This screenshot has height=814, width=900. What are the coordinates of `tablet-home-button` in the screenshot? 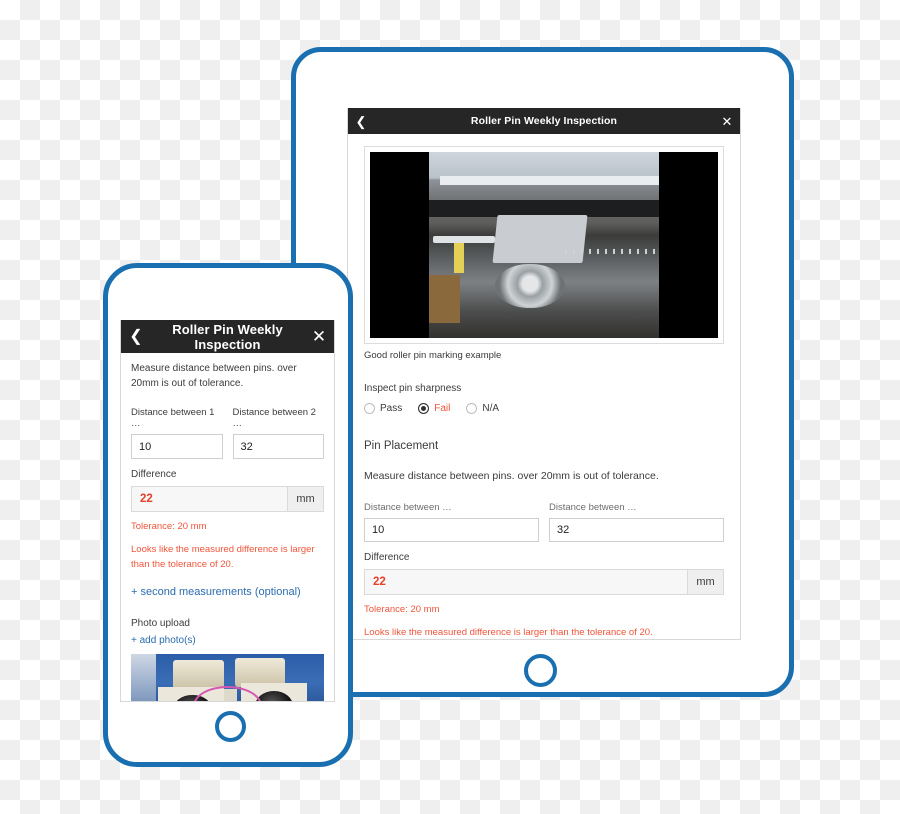 It's located at (540, 670).